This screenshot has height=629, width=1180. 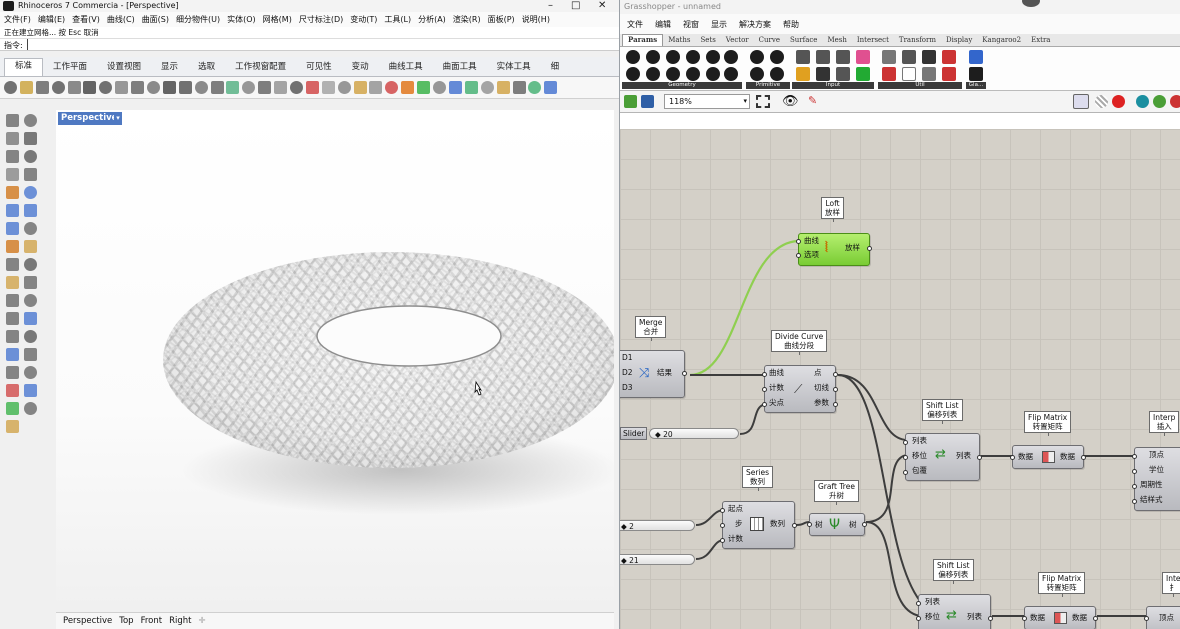 I want to click on menu-subd: 细分物件(U), so click(x=198, y=19).